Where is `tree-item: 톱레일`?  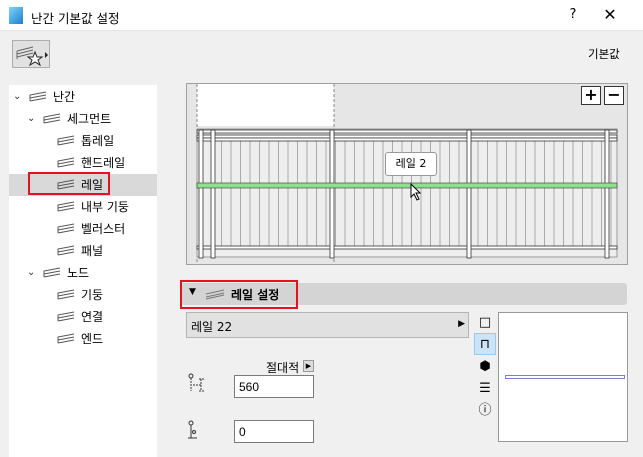 tree-item: 톱레일 is located at coordinates (83, 141).